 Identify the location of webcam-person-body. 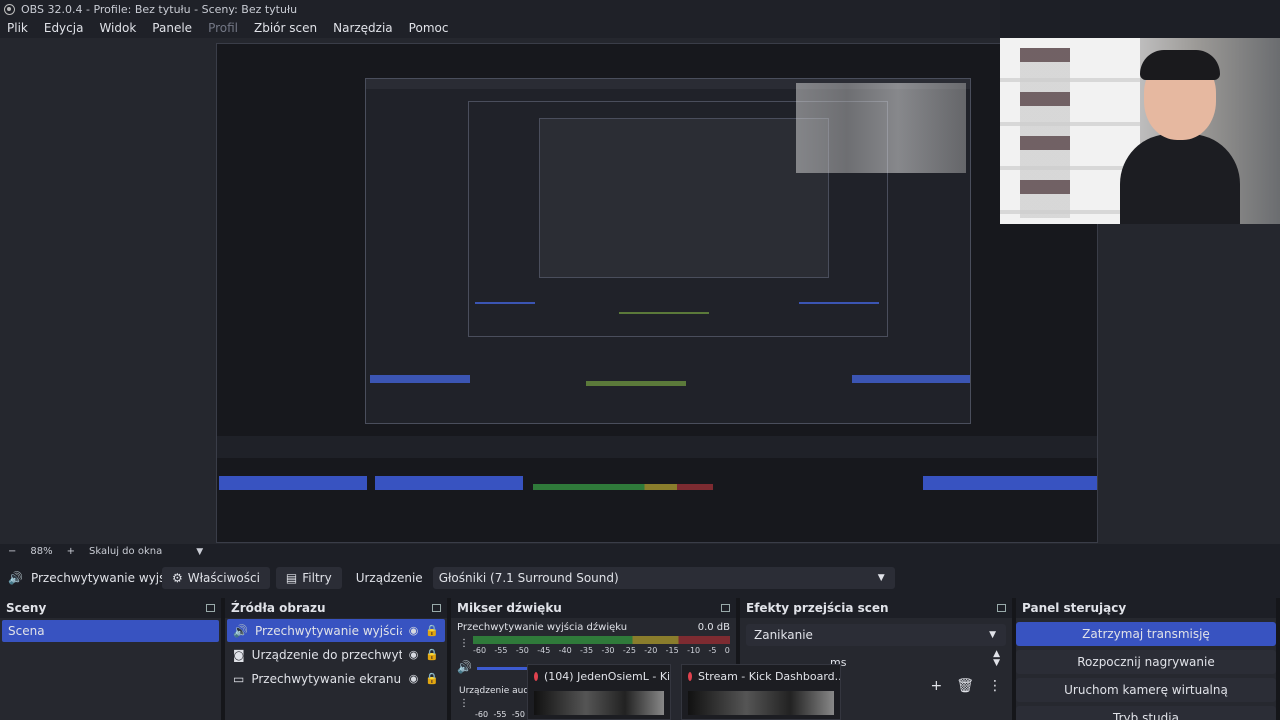
(1180, 179).